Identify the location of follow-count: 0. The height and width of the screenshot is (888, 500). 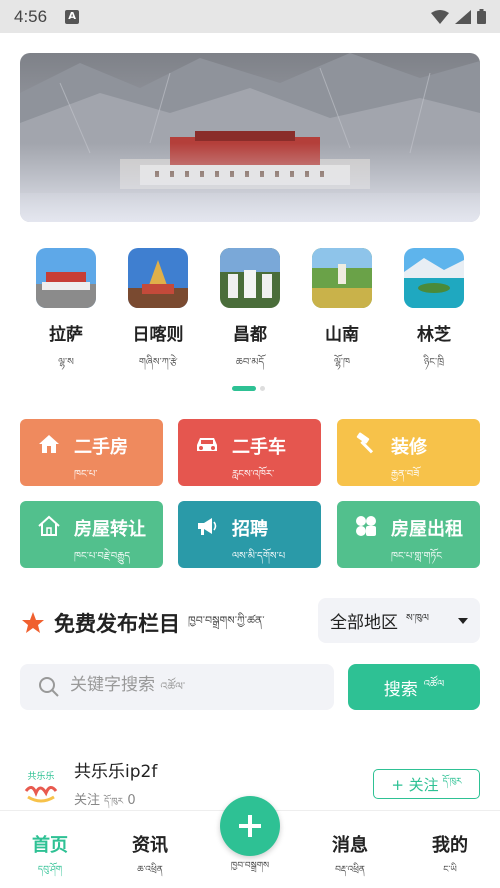
(131, 800).